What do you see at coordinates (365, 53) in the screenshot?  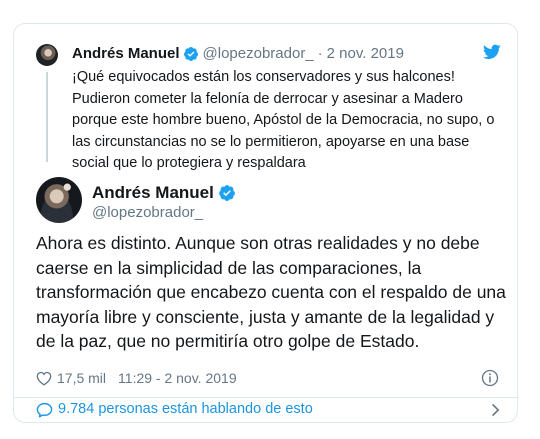 I see `quoted-date: 2 nov. 2019` at bounding box center [365, 53].